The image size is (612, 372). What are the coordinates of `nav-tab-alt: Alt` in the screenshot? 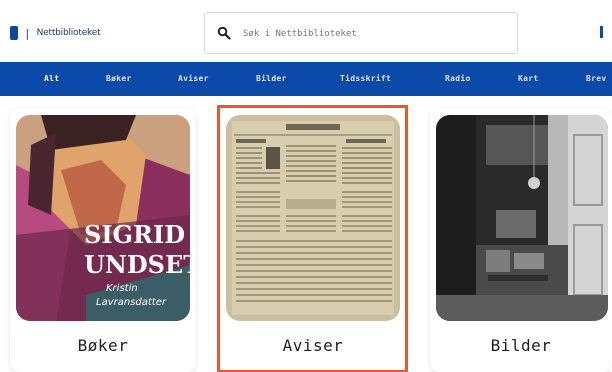 It's located at (51, 79).